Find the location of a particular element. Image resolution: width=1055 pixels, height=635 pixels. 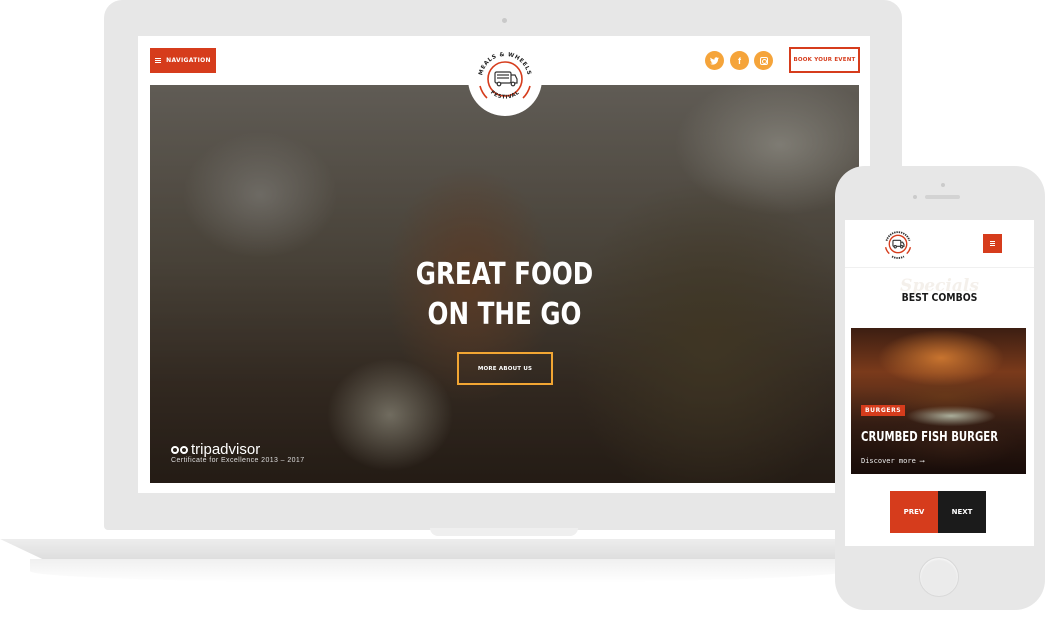

hero-title-line-2: ON THE GO is located at coordinates (504, 314).